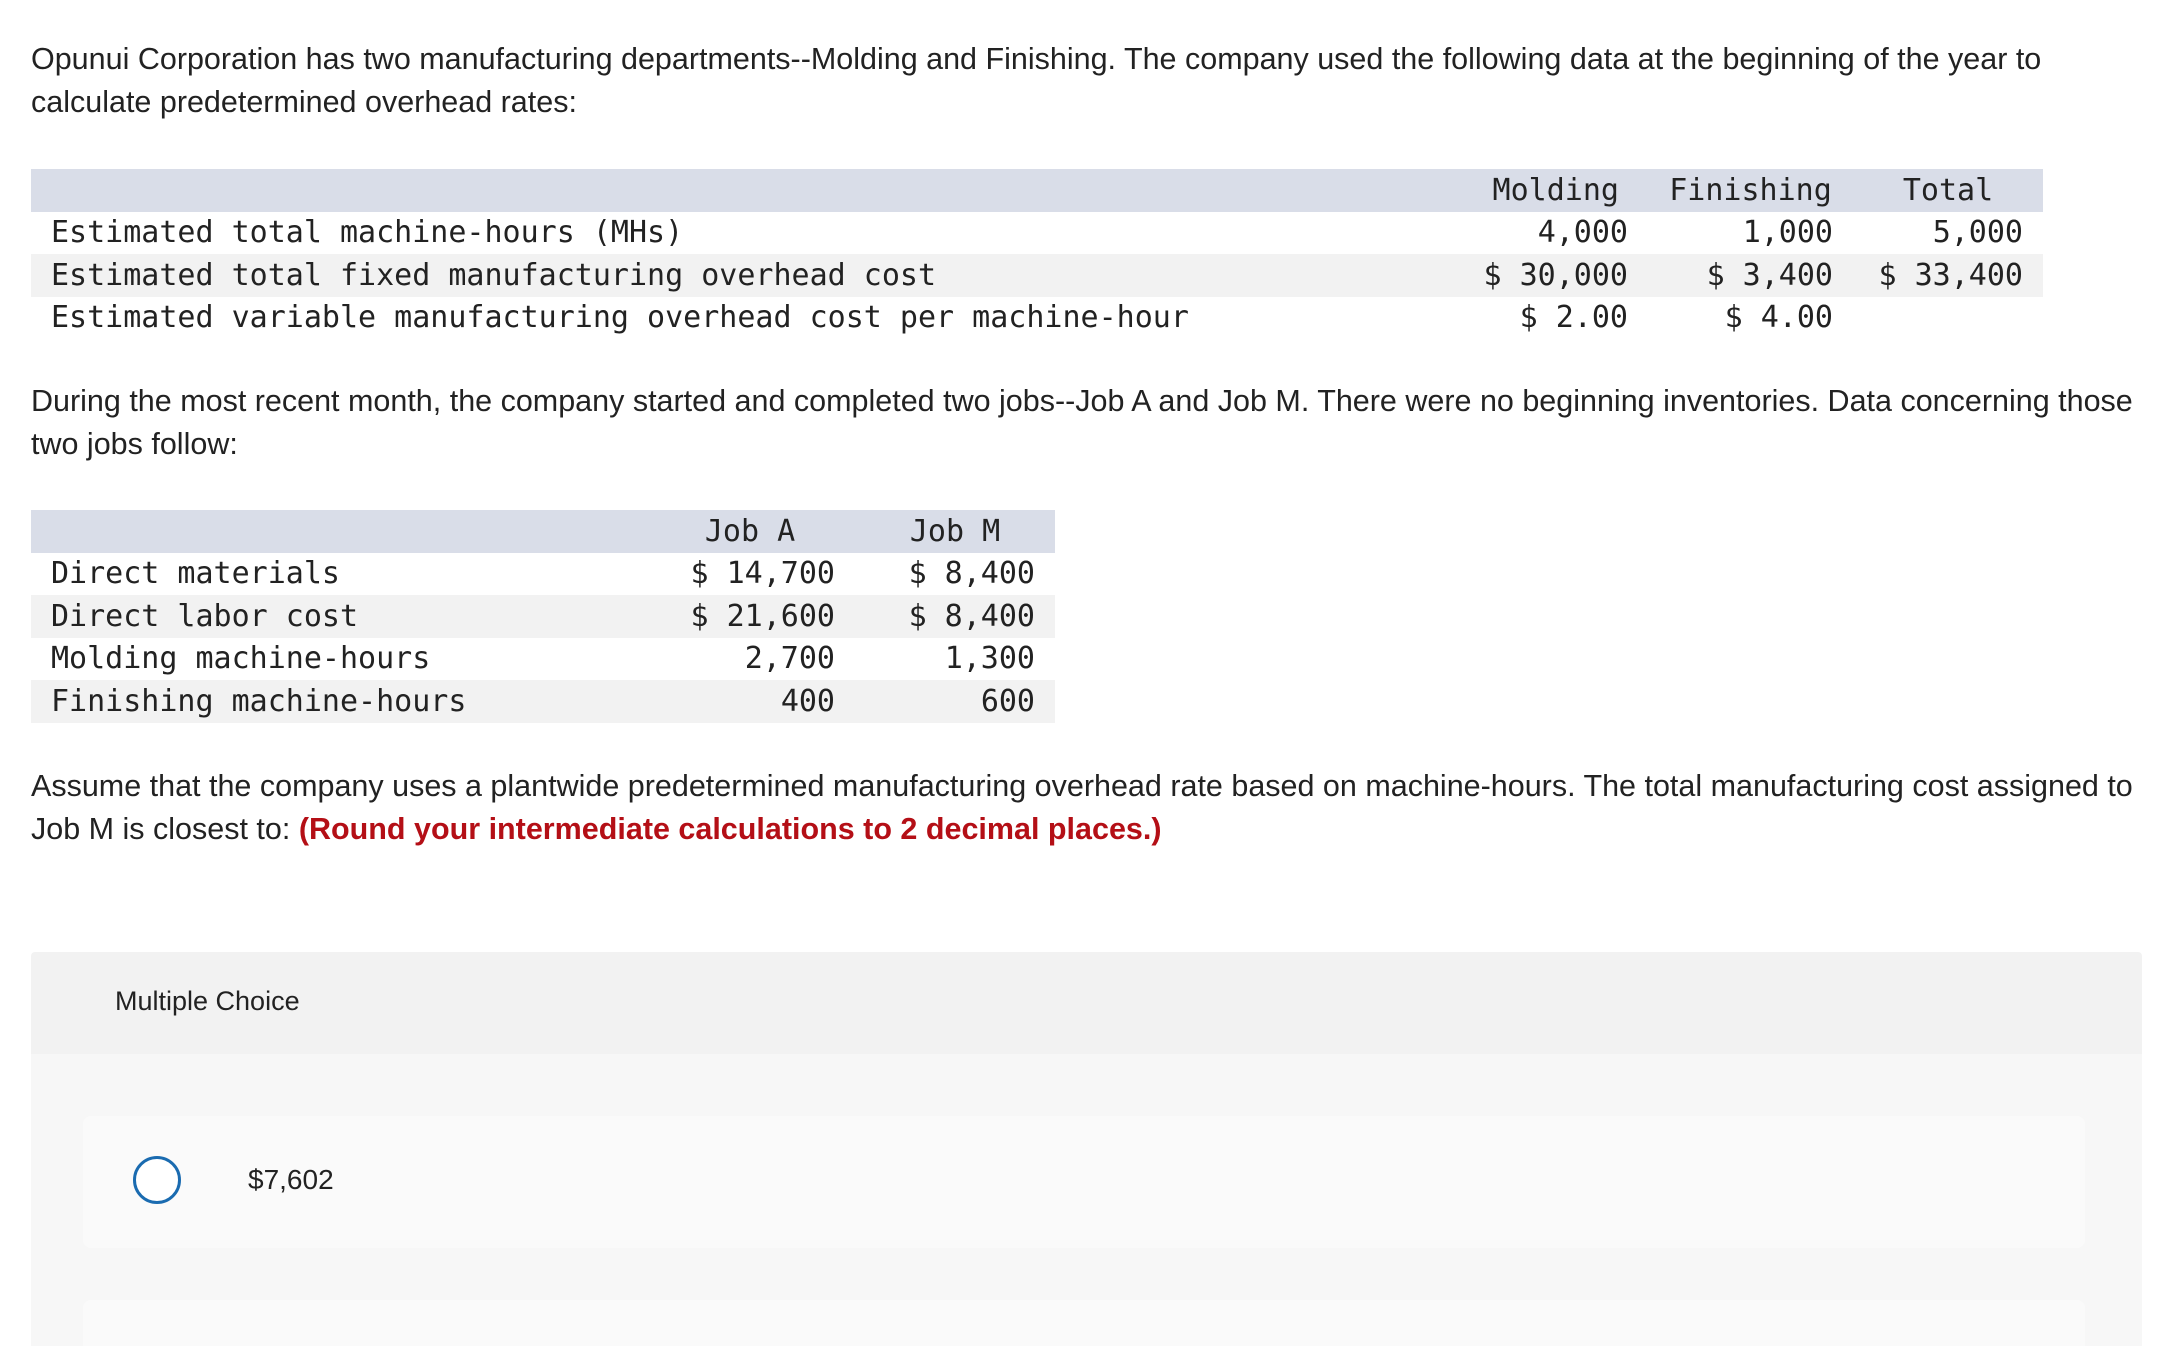 This screenshot has height=1346, width=2182. Describe the element at coordinates (157, 1180) in the screenshot. I see `radio-button` at that location.